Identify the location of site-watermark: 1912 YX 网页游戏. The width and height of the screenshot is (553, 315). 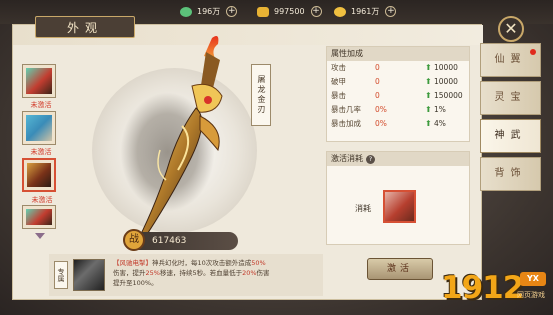
(495, 291).